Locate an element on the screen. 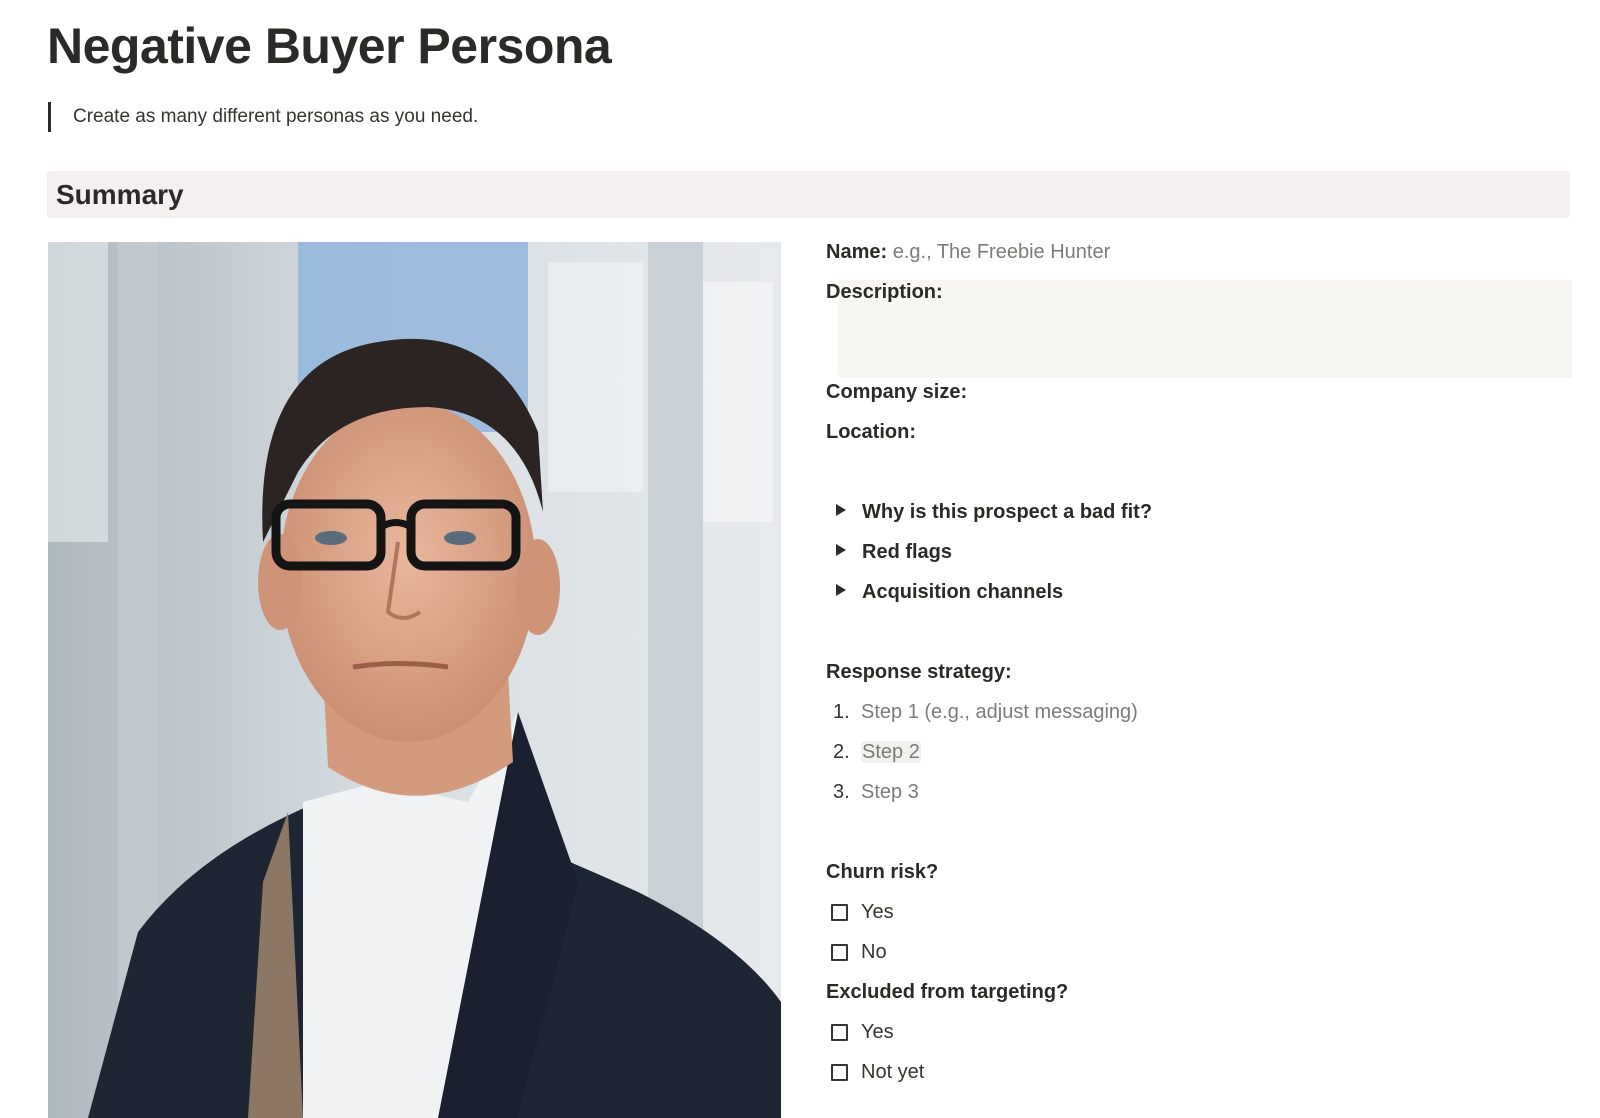 The height and width of the screenshot is (1118, 1600). step-text: Step 1 (e.g., adjust messaging) is located at coordinates (999, 712).